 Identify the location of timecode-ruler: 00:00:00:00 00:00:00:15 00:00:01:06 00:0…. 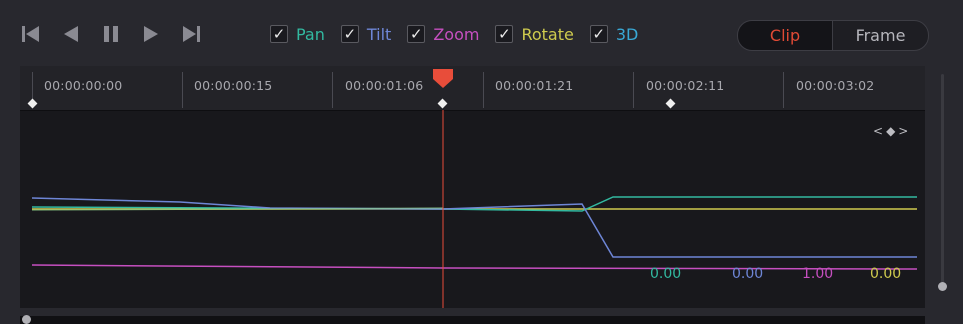
(472, 88).